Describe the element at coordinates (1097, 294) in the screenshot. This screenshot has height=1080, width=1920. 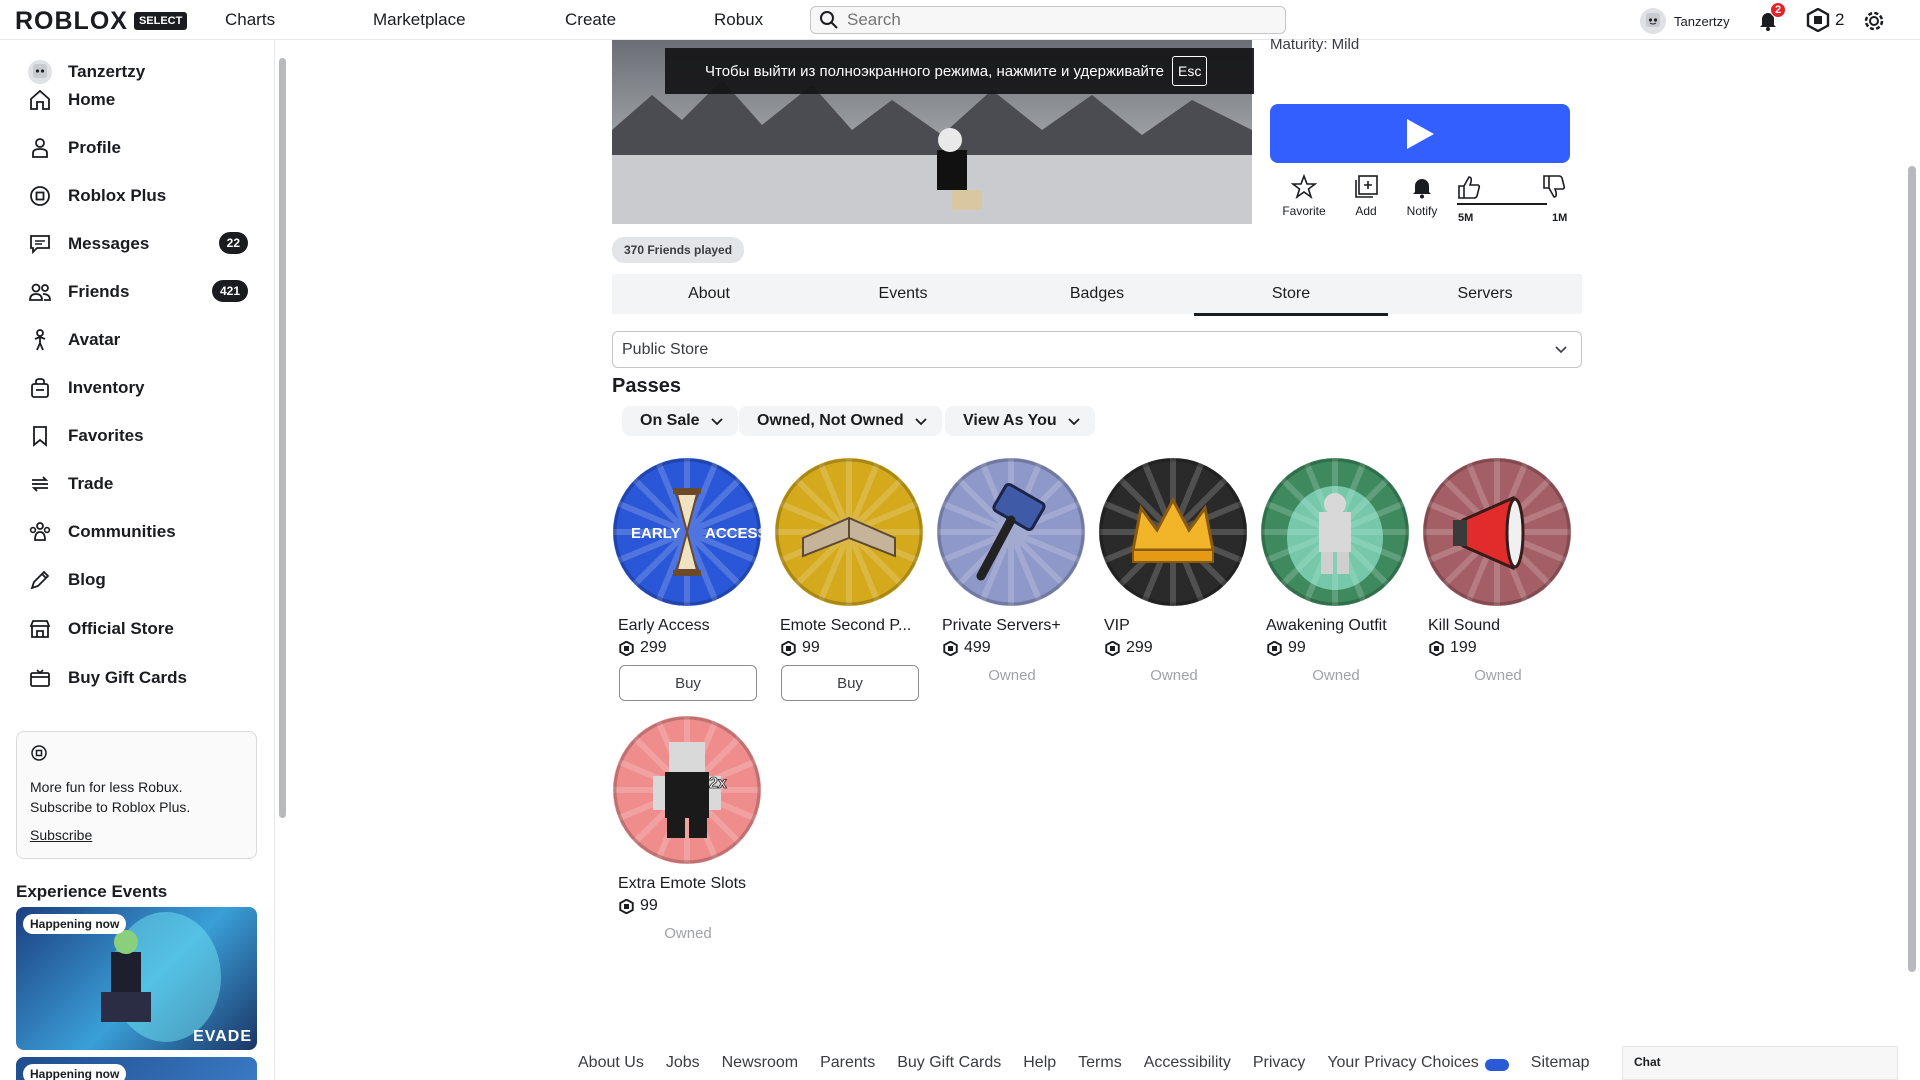
I see `tab-badges: Badges` at that location.